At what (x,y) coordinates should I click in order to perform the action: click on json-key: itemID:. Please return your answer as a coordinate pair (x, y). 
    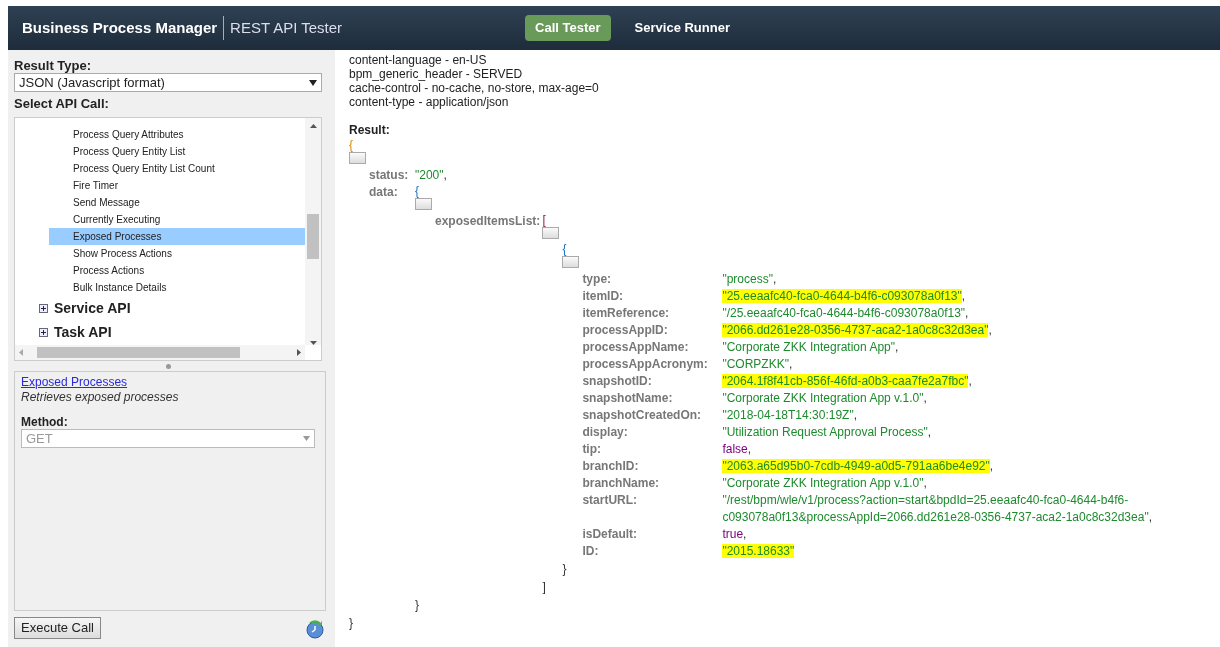
    Looking at the image, I should click on (652, 296).